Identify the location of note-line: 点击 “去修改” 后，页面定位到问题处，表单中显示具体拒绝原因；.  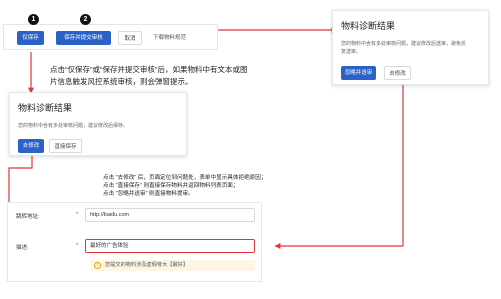
(185, 178).